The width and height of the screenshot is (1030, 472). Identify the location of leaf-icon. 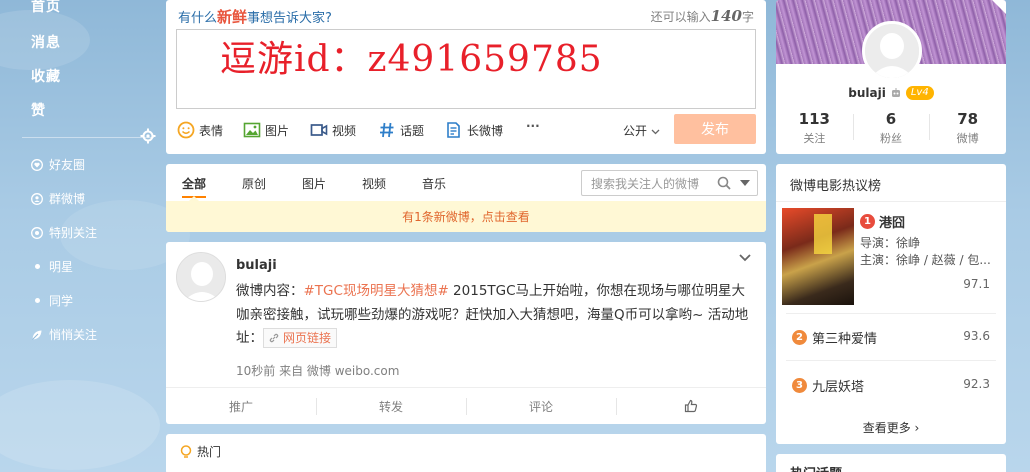
(37, 335).